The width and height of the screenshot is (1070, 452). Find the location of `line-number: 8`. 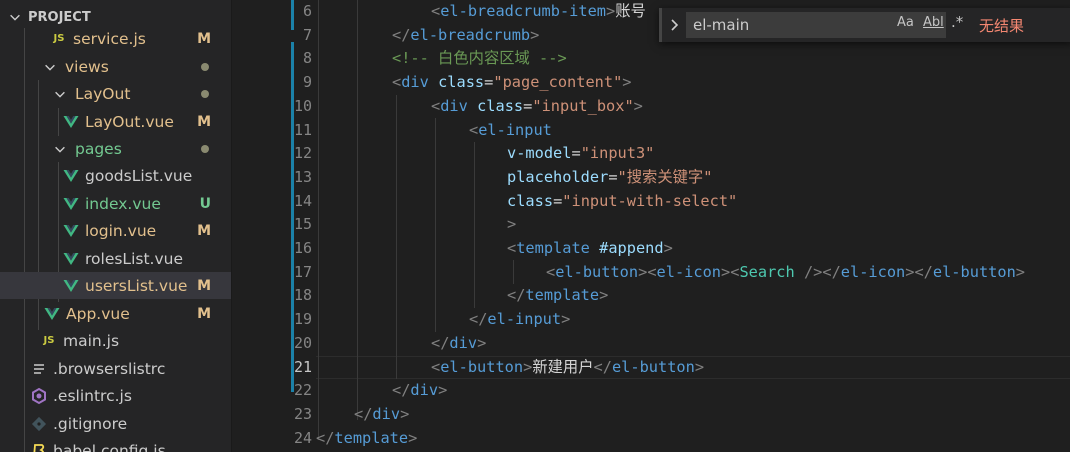

line-number: 8 is located at coordinates (307, 58).